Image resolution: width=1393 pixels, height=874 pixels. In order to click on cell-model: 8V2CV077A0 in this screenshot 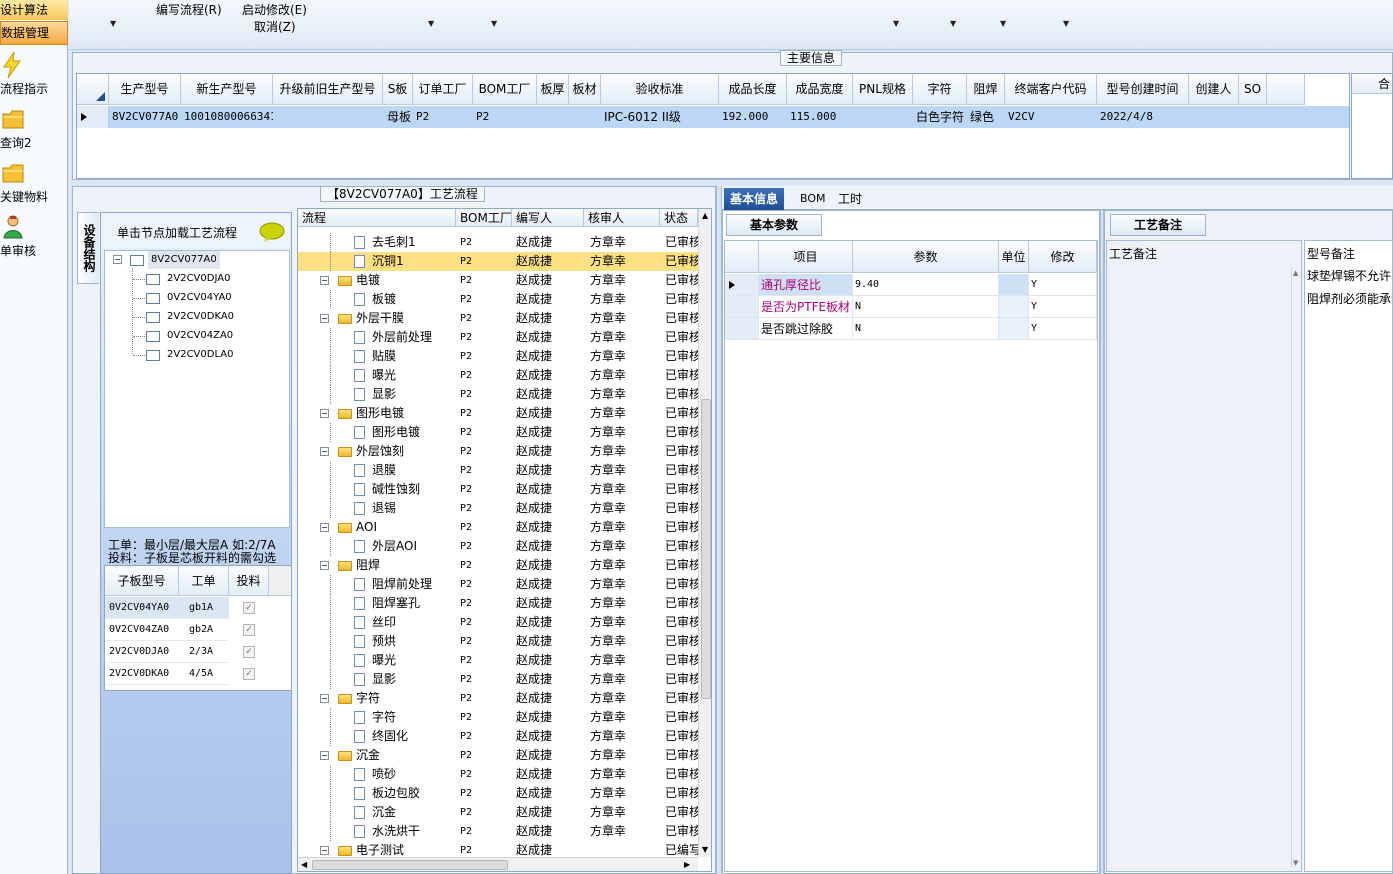, I will do `click(145, 117)`.